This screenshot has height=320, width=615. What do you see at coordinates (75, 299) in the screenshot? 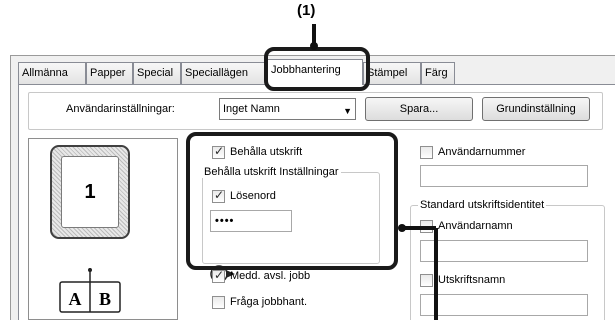
I see `book-letter-a: A` at bounding box center [75, 299].